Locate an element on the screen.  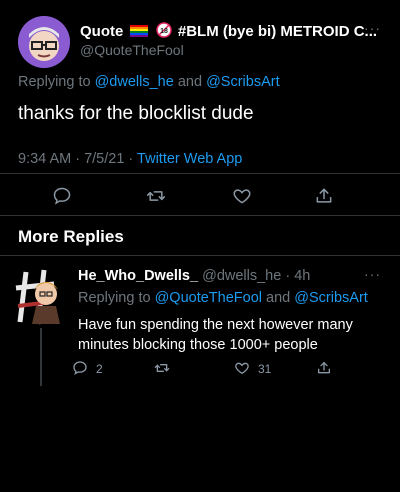
reply-actions: 2 31 is located at coordinates (235, 369).